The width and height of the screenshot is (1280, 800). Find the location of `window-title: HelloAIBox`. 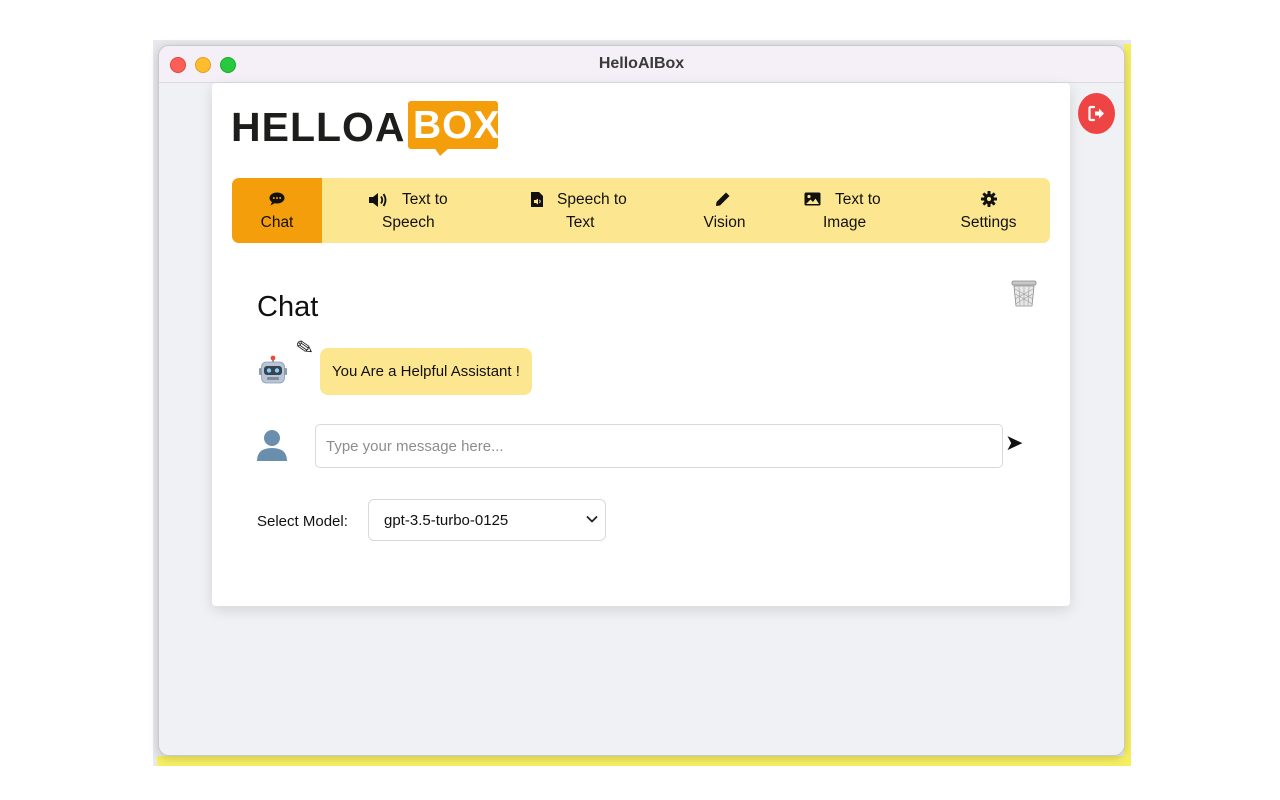

window-title: HelloAIBox is located at coordinates (641, 63).